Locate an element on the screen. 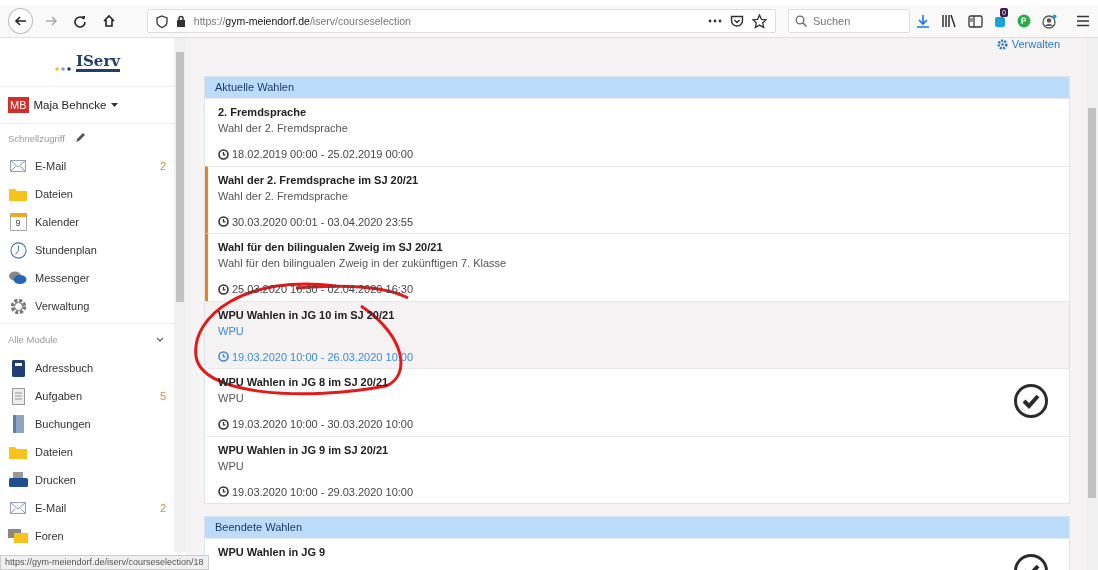  reload-icon is located at coordinates (80, 21).